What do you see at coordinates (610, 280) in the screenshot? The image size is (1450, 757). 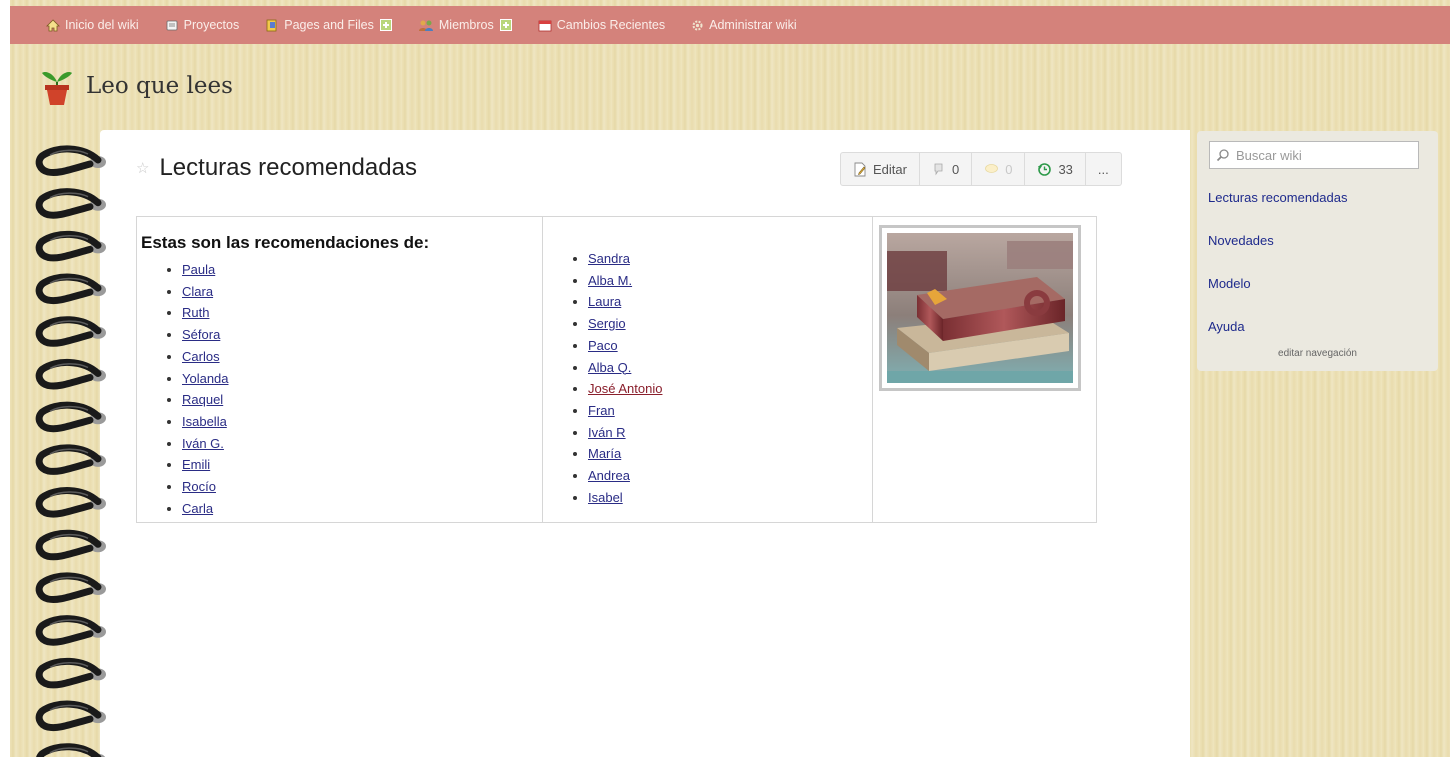 I see `name-link: Alba M.` at bounding box center [610, 280].